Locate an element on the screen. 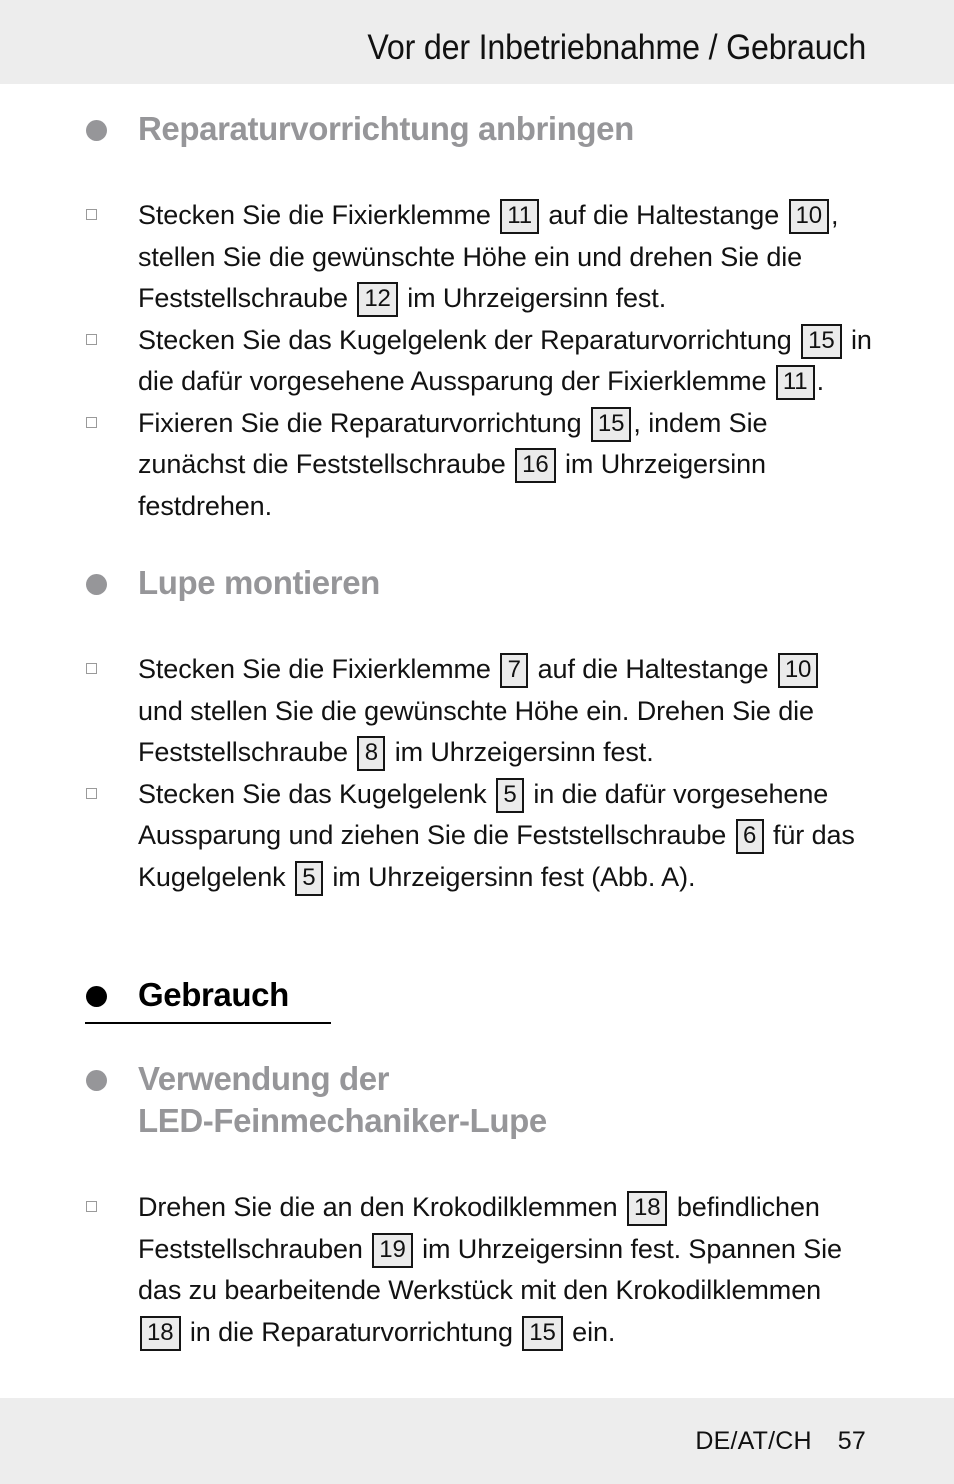 The width and height of the screenshot is (954, 1484). section-gebrauch: Gebrauch is located at coordinates (477, 999).